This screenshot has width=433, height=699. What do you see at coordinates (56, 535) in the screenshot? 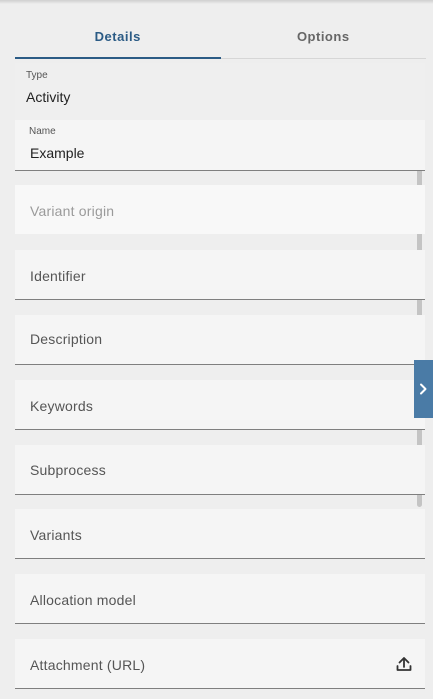
I see `variants-placeholder: Variants` at bounding box center [56, 535].